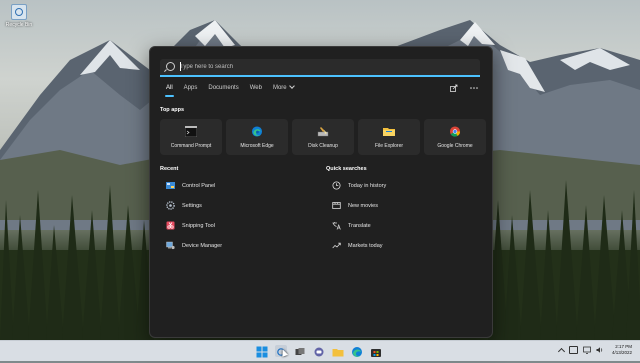 This screenshot has height=363, width=640. What do you see at coordinates (587, 350) in the screenshot?
I see `network-icon` at bounding box center [587, 350].